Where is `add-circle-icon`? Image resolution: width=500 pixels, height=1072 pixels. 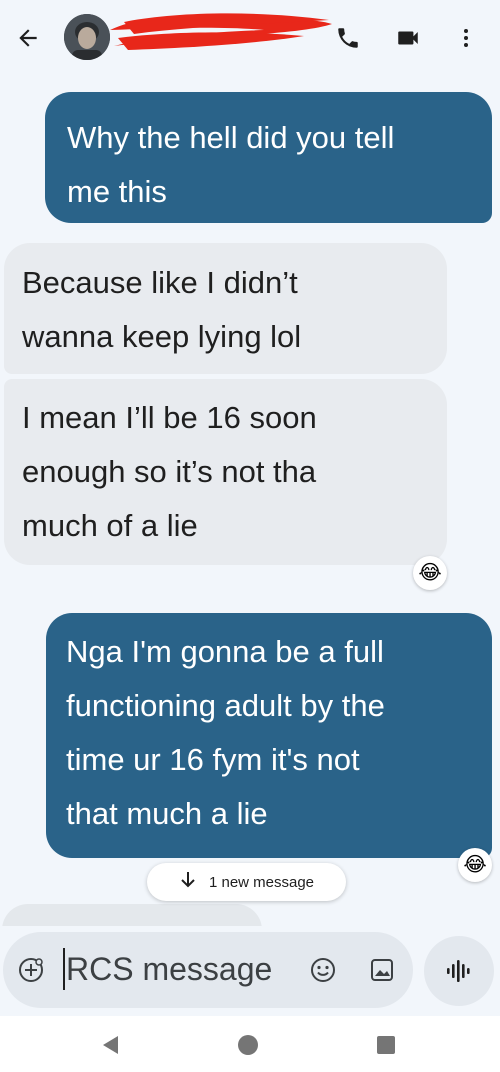
add-circle-icon is located at coordinates (31, 970).